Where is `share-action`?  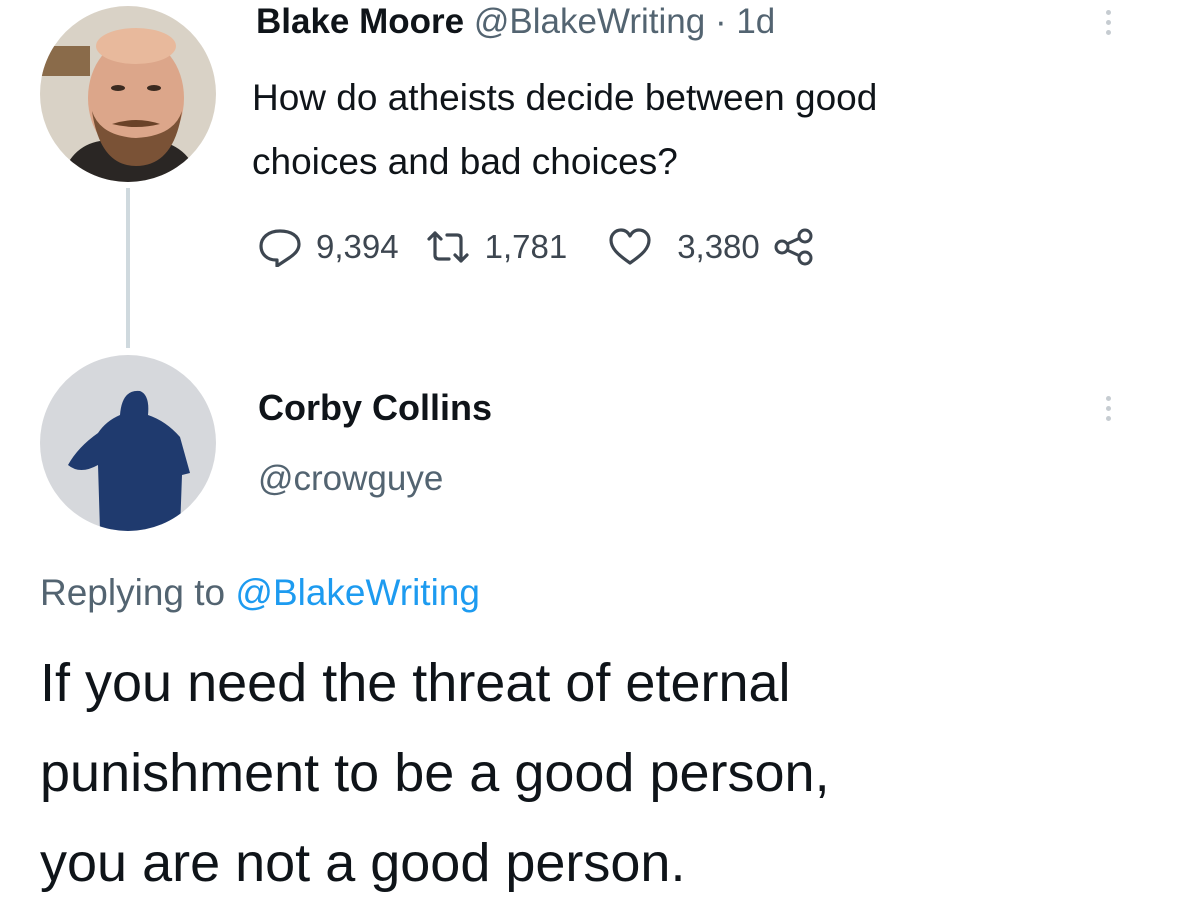 share-action is located at coordinates (794, 247).